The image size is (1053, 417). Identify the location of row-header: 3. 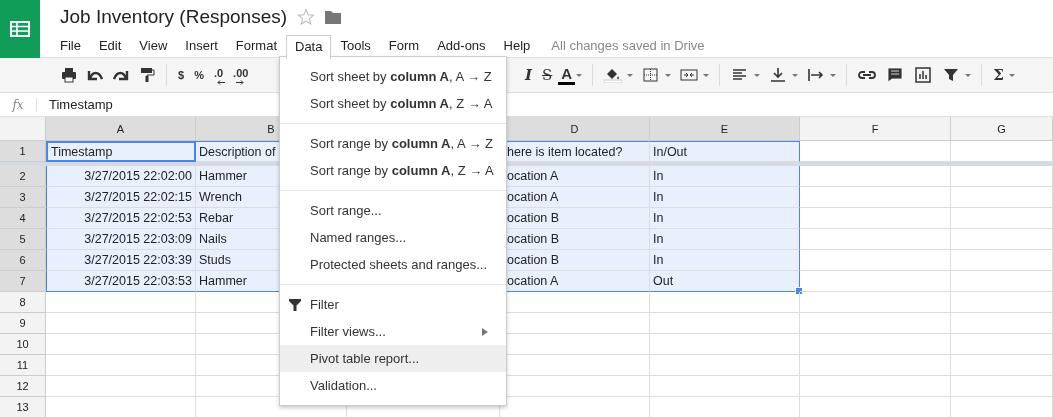
(23, 197).